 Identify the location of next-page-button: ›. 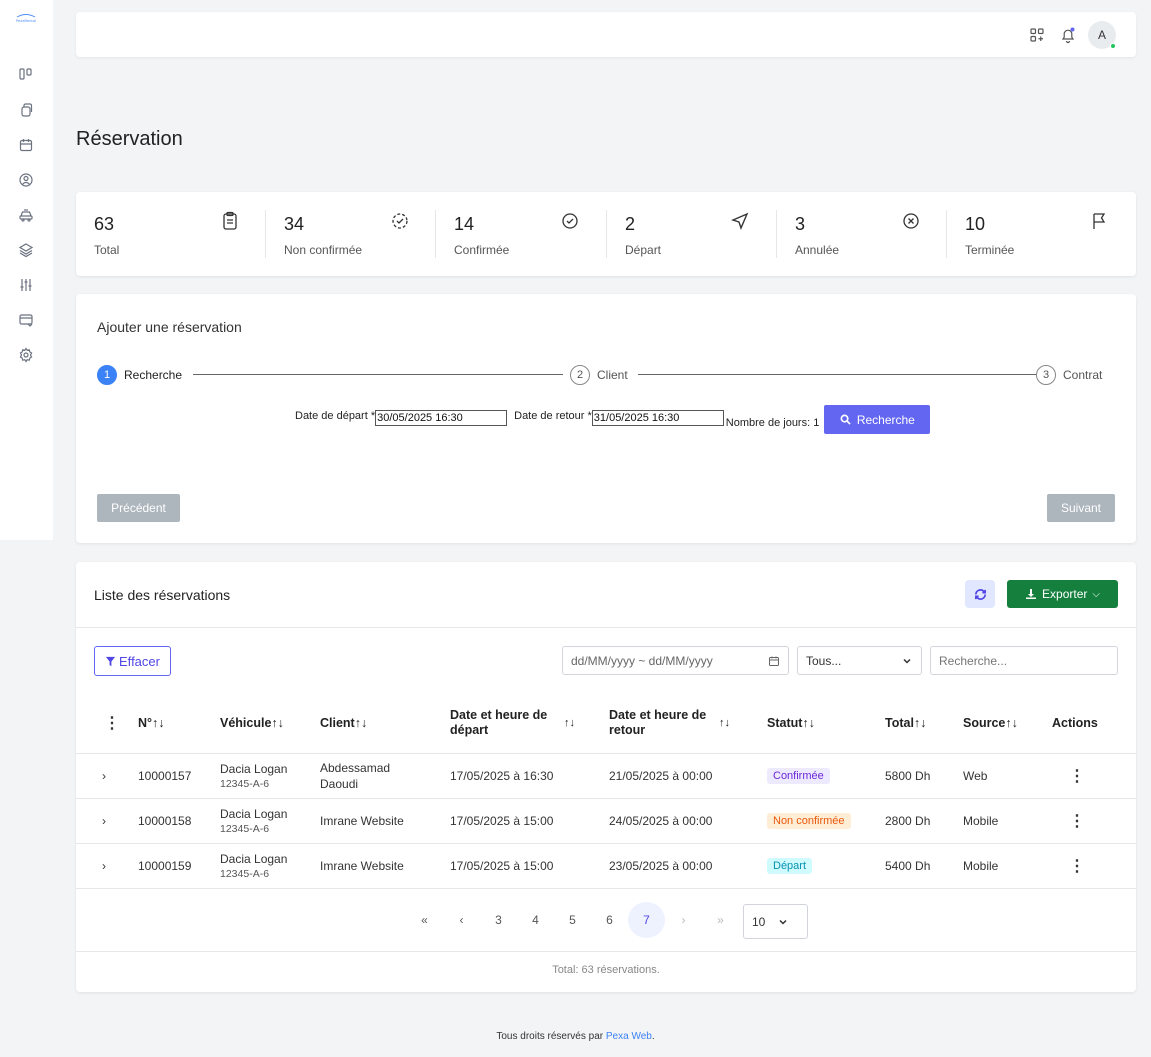
(683, 920).